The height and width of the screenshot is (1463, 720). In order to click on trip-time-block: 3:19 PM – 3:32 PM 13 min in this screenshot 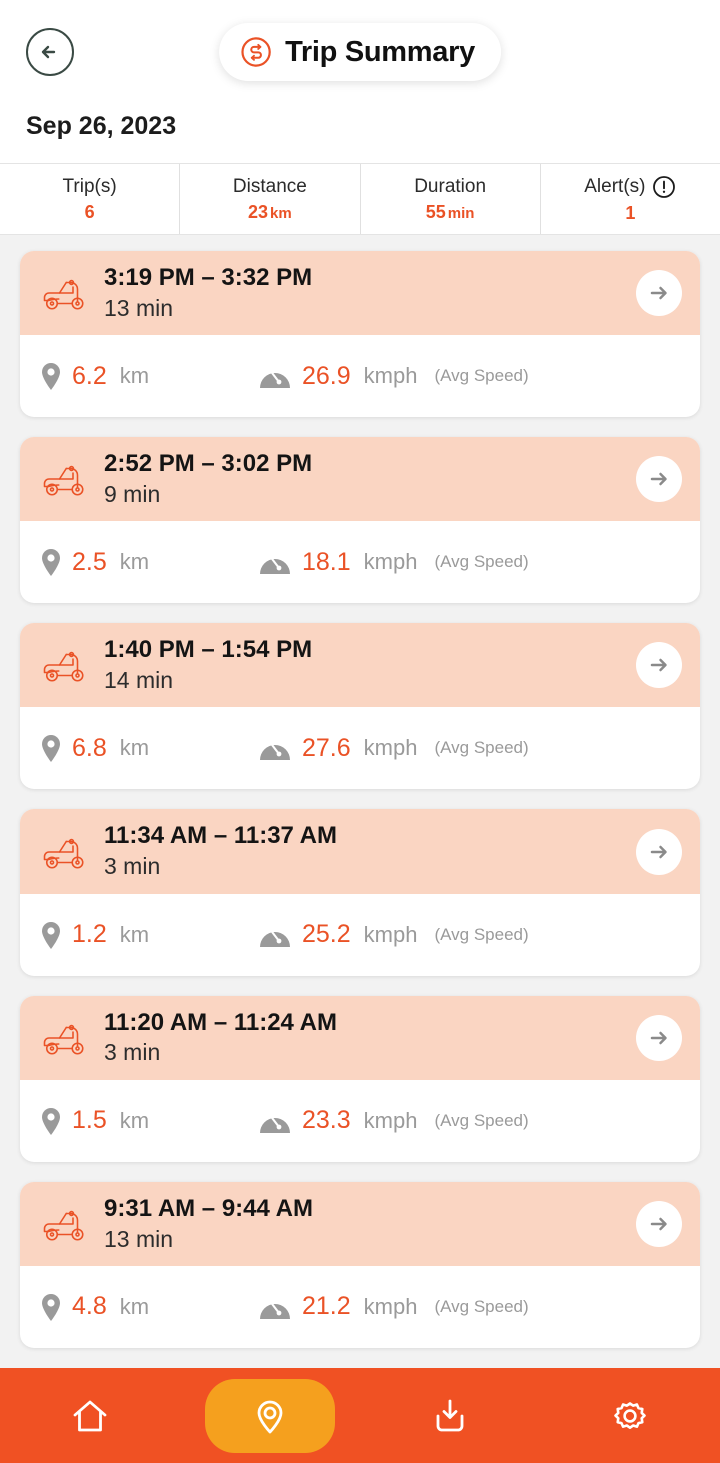, I will do `click(362, 293)`.